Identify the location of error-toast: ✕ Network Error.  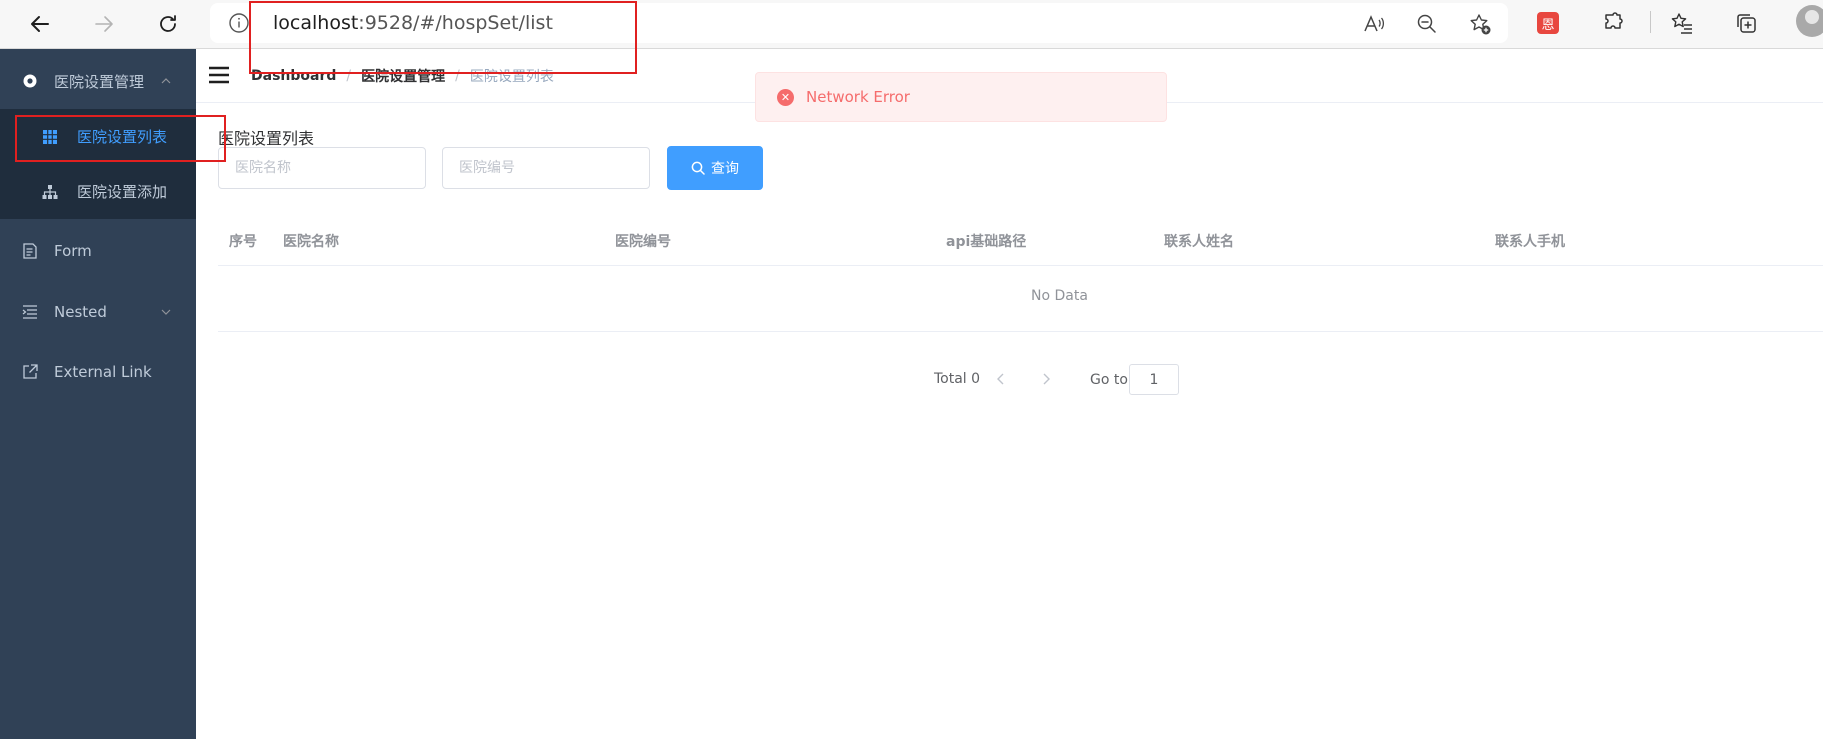
(961, 97).